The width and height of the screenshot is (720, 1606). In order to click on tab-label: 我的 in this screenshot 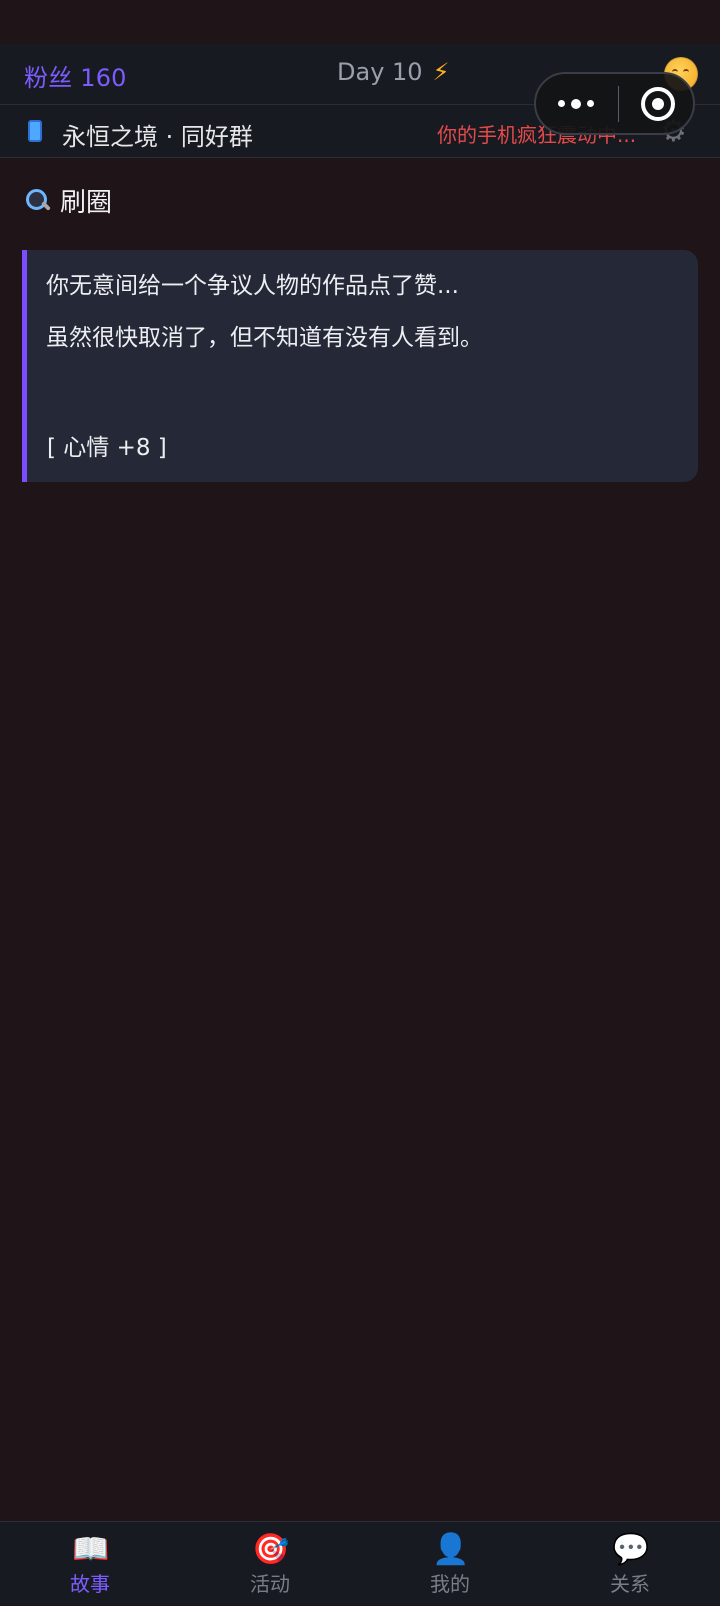, I will do `click(450, 1584)`.